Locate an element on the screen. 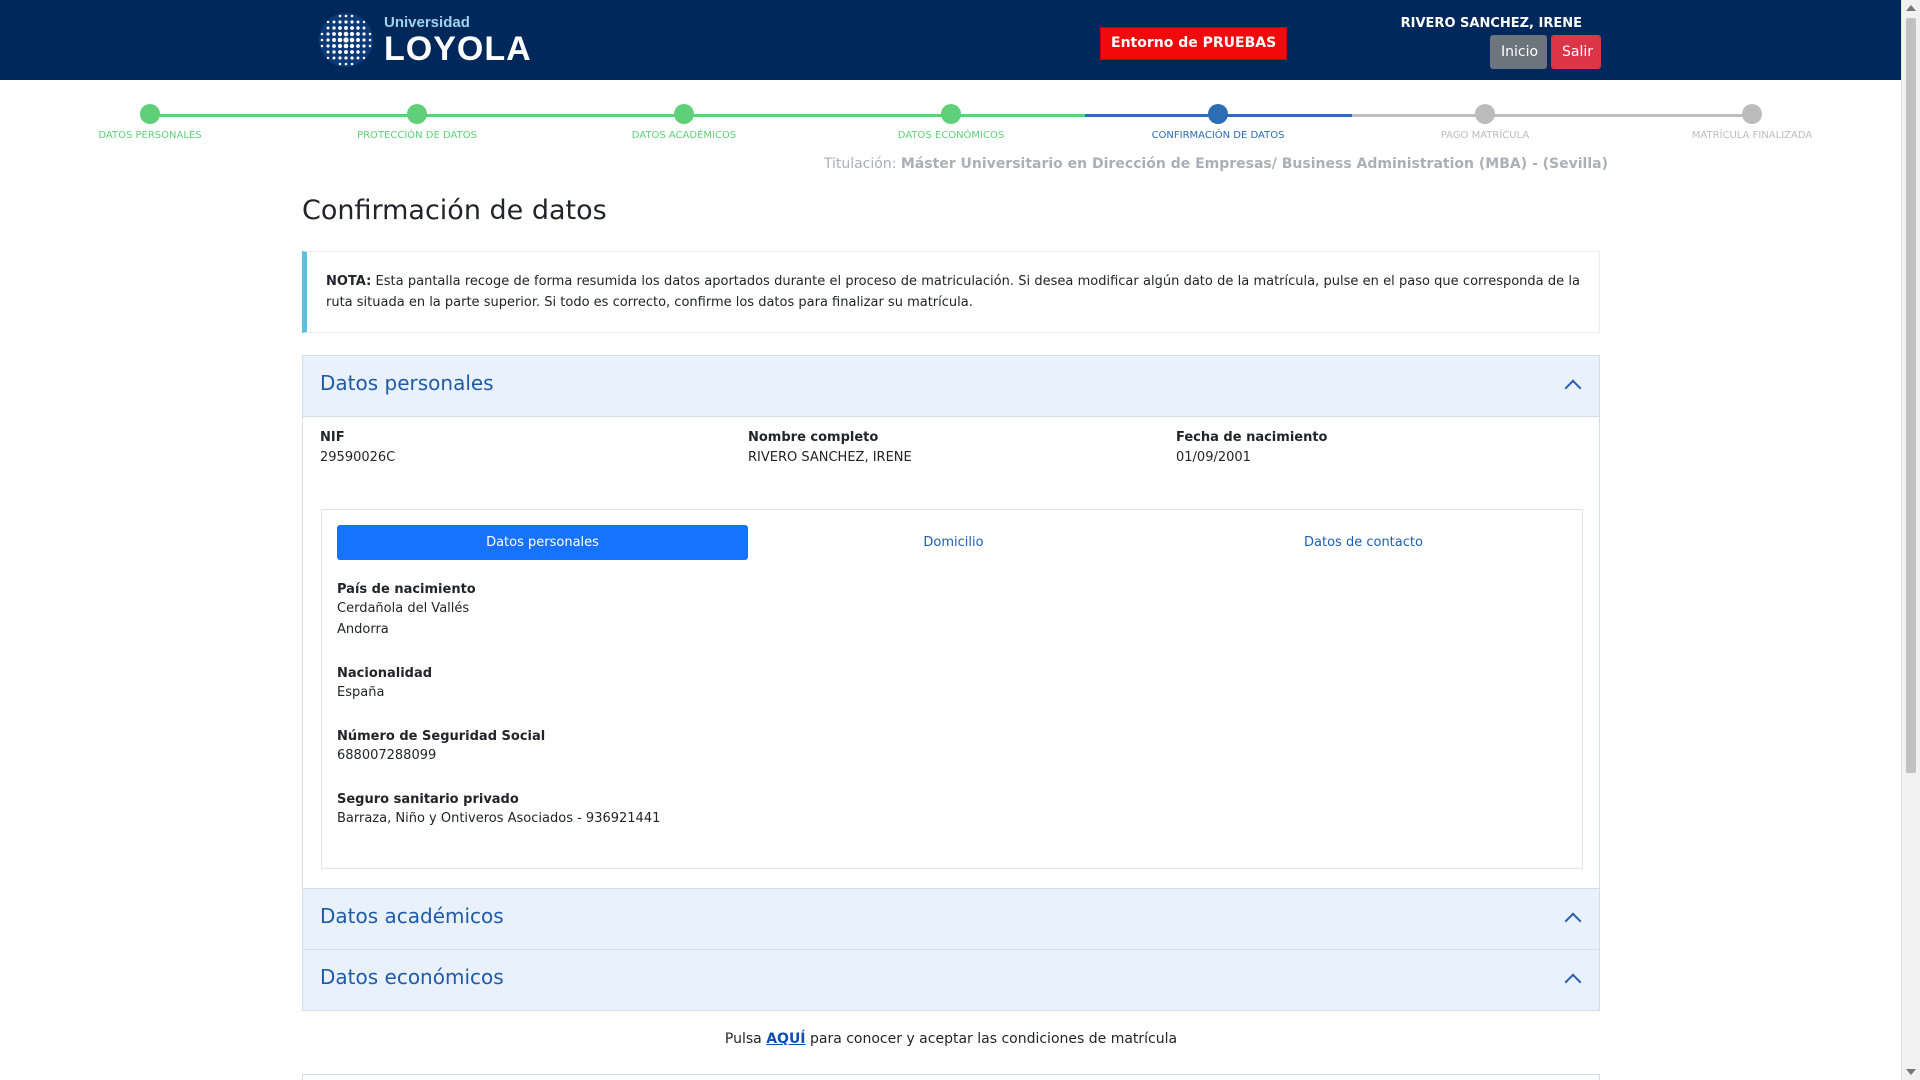 This screenshot has width=1920, height=1080. field-seguridad-social: Número de Seguridad Social 688007288099 is located at coordinates (441, 747).